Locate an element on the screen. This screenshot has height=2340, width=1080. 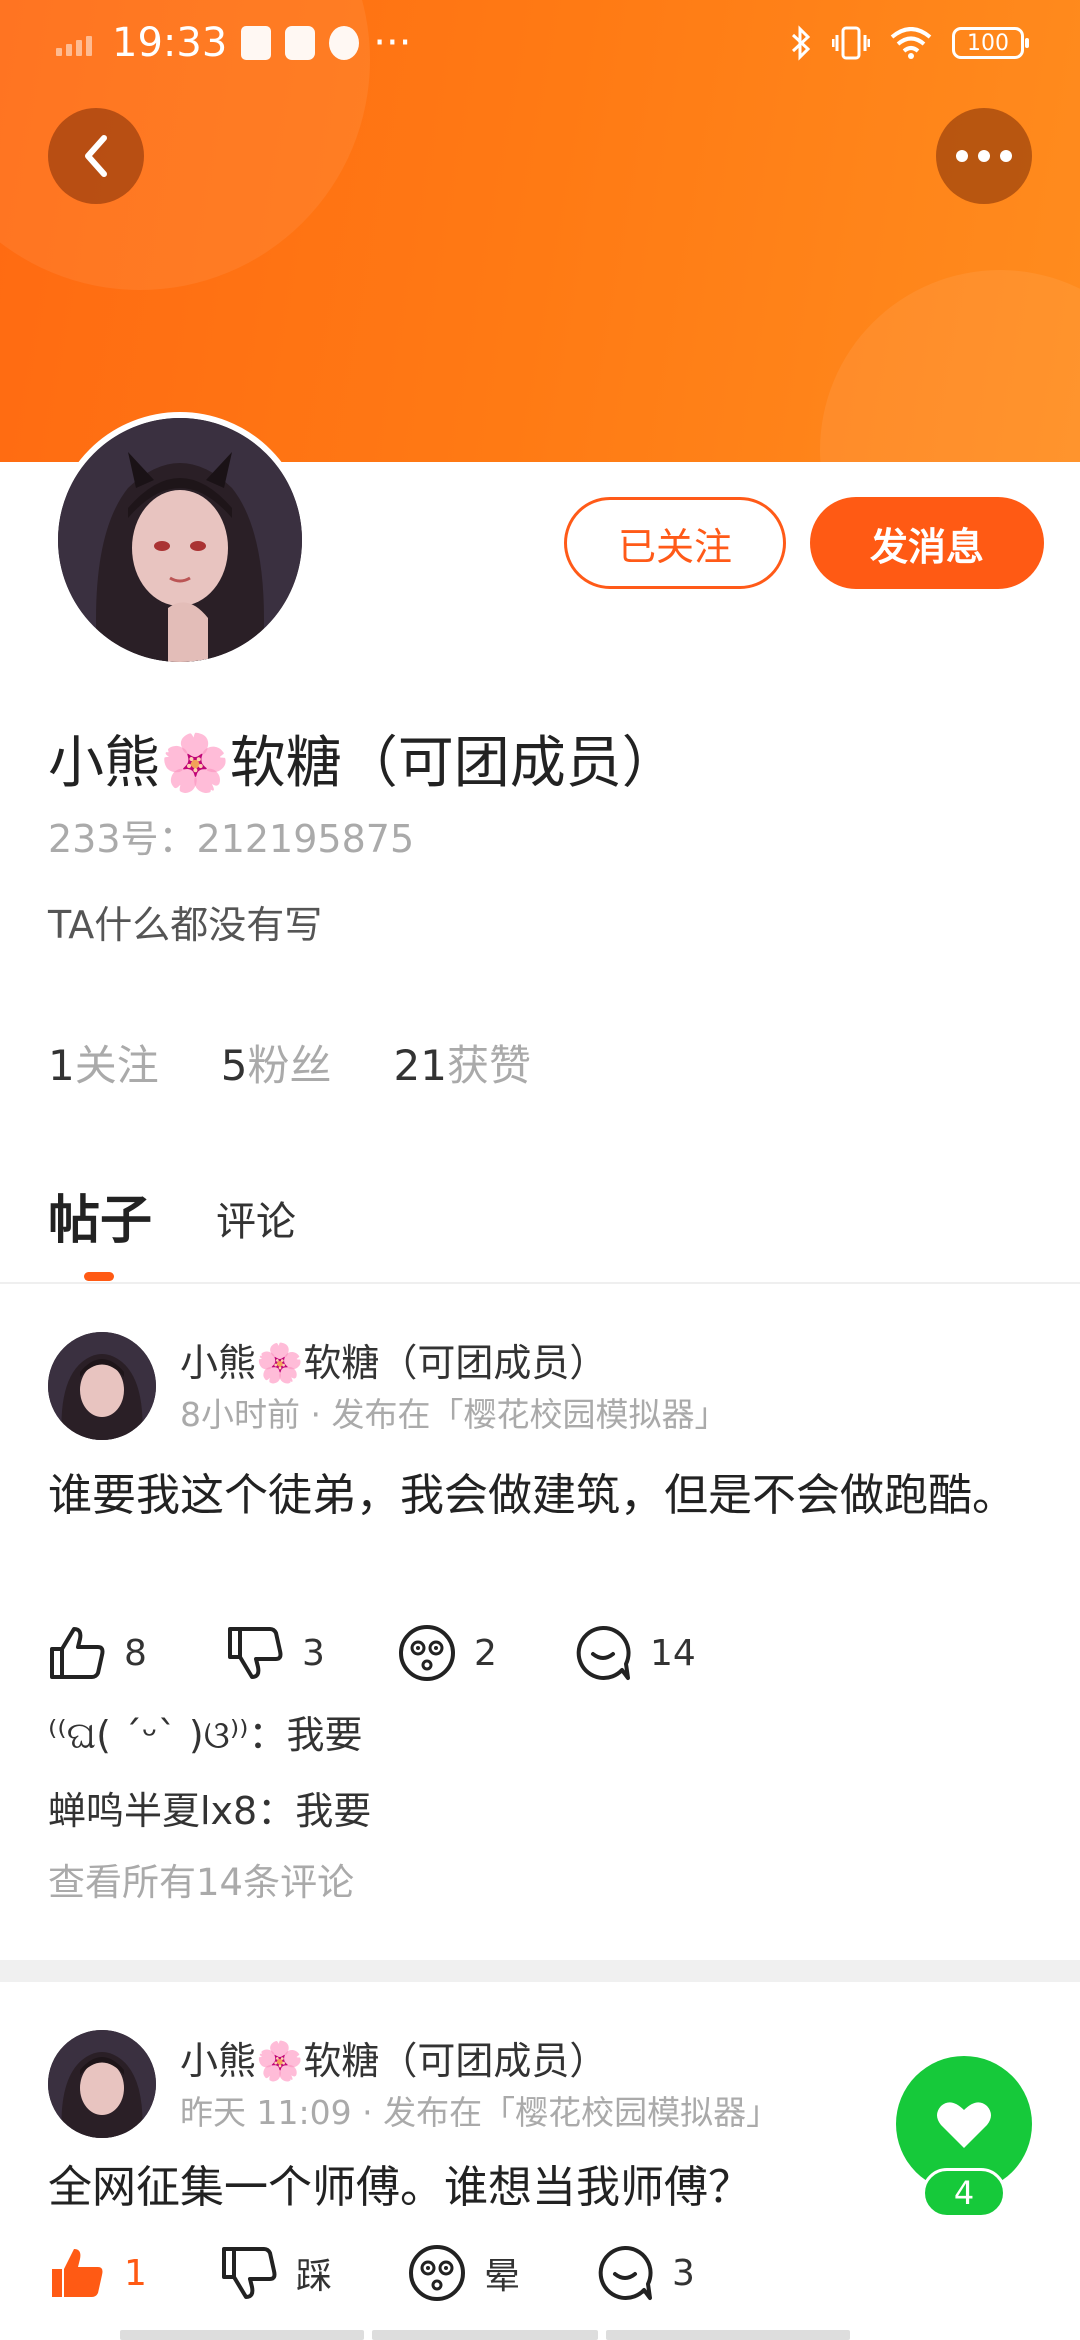
like-button: 1 is located at coordinates (134, 2273).